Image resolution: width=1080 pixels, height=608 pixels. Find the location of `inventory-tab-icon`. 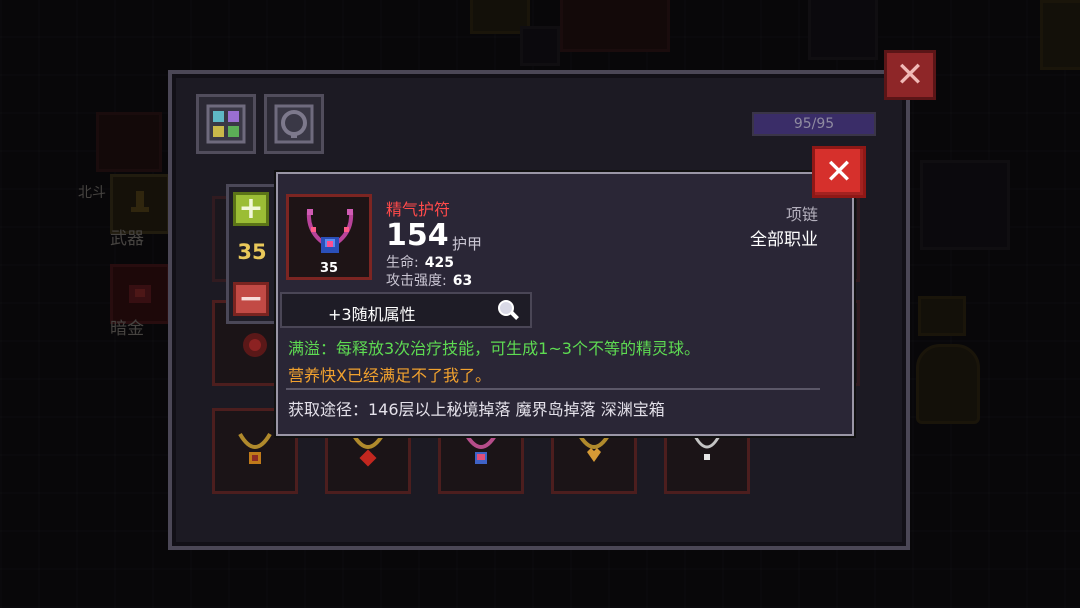

inventory-tab-icon is located at coordinates (226, 124).